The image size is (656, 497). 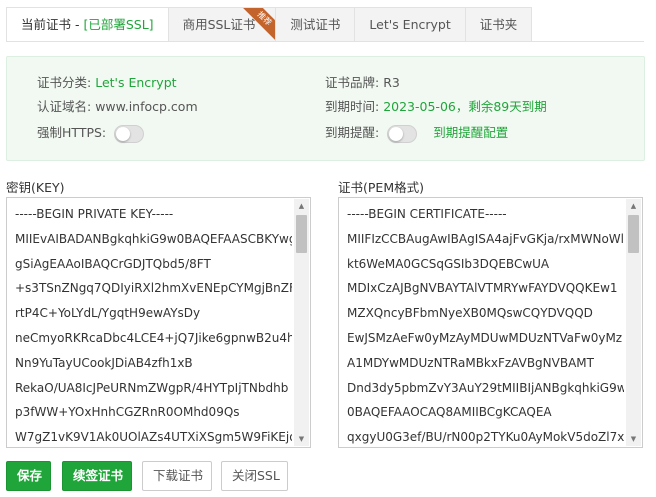 What do you see at coordinates (301, 322) in the screenshot?
I see `key-scrollbar: ▲ ▼` at bounding box center [301, 322].